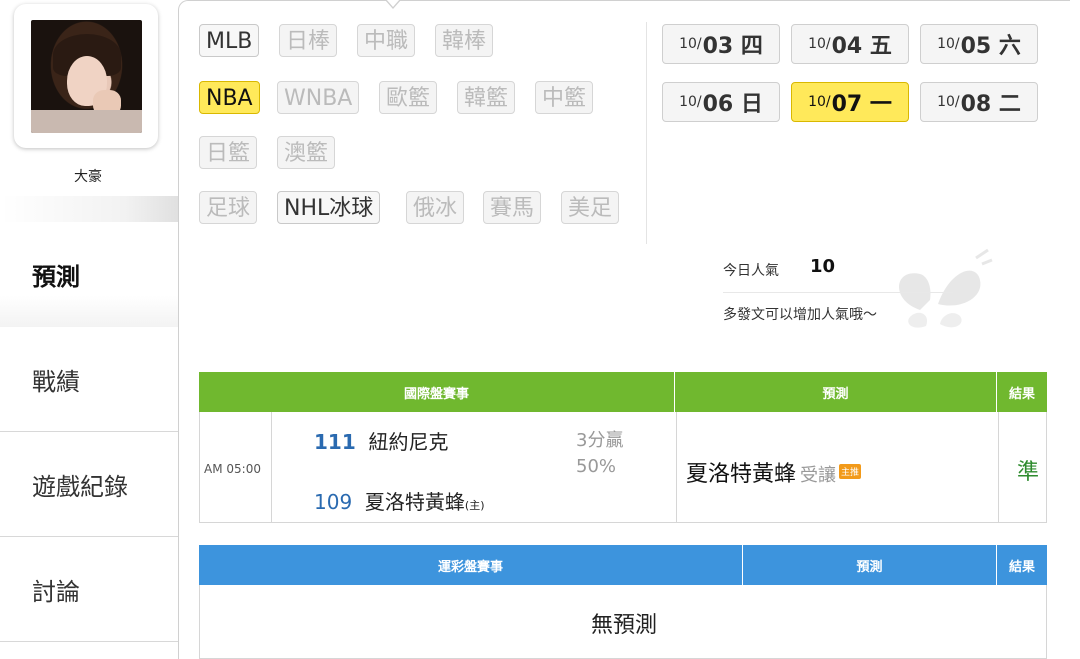  I want to click on sport-chip-korea-basketball: 韓籃, so click(486, 97).